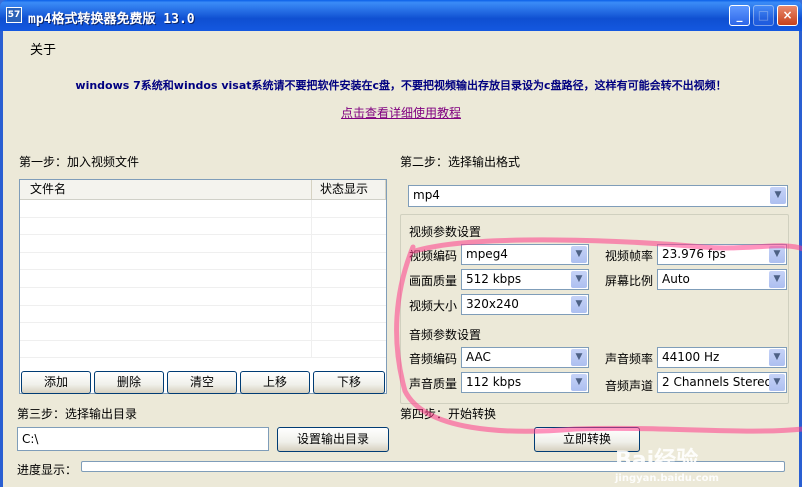 The image size is (802, 487). Describe the element at coordinates (166, 189) in the screenshot. I see `column-filename: 文件名` at that location.